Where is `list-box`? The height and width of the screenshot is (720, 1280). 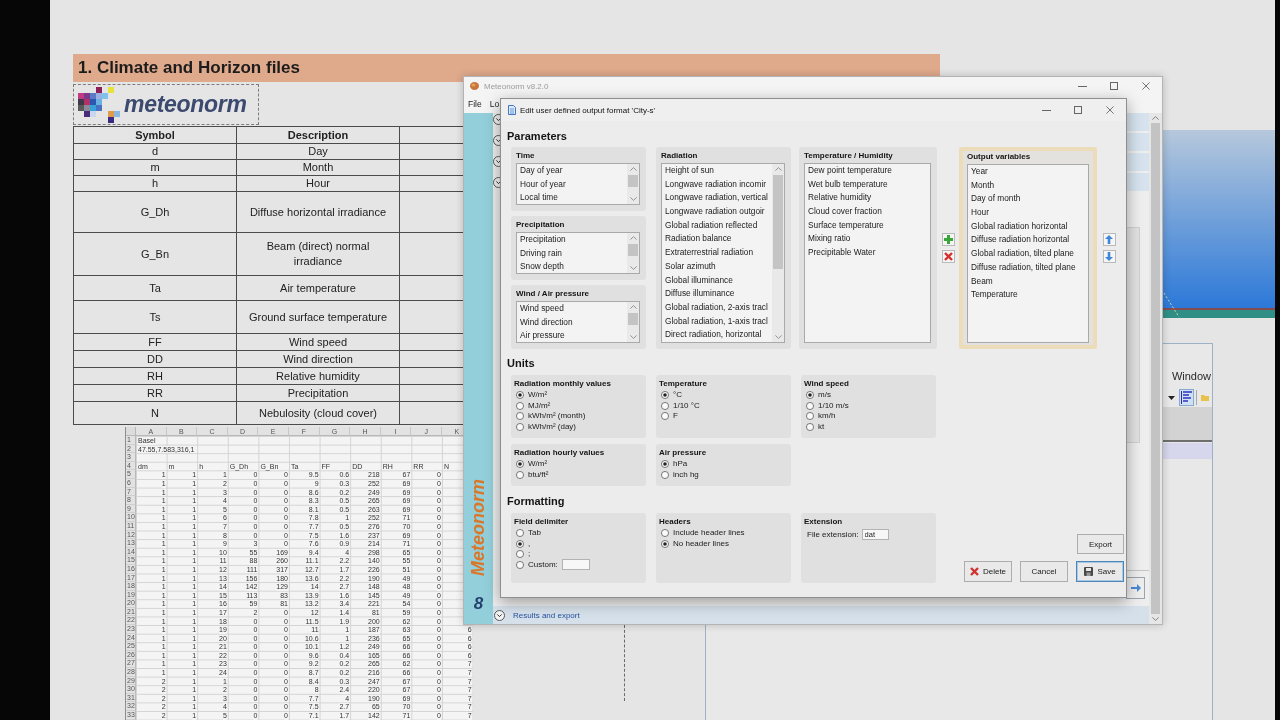
list-box is located at coordinates (723, 253).